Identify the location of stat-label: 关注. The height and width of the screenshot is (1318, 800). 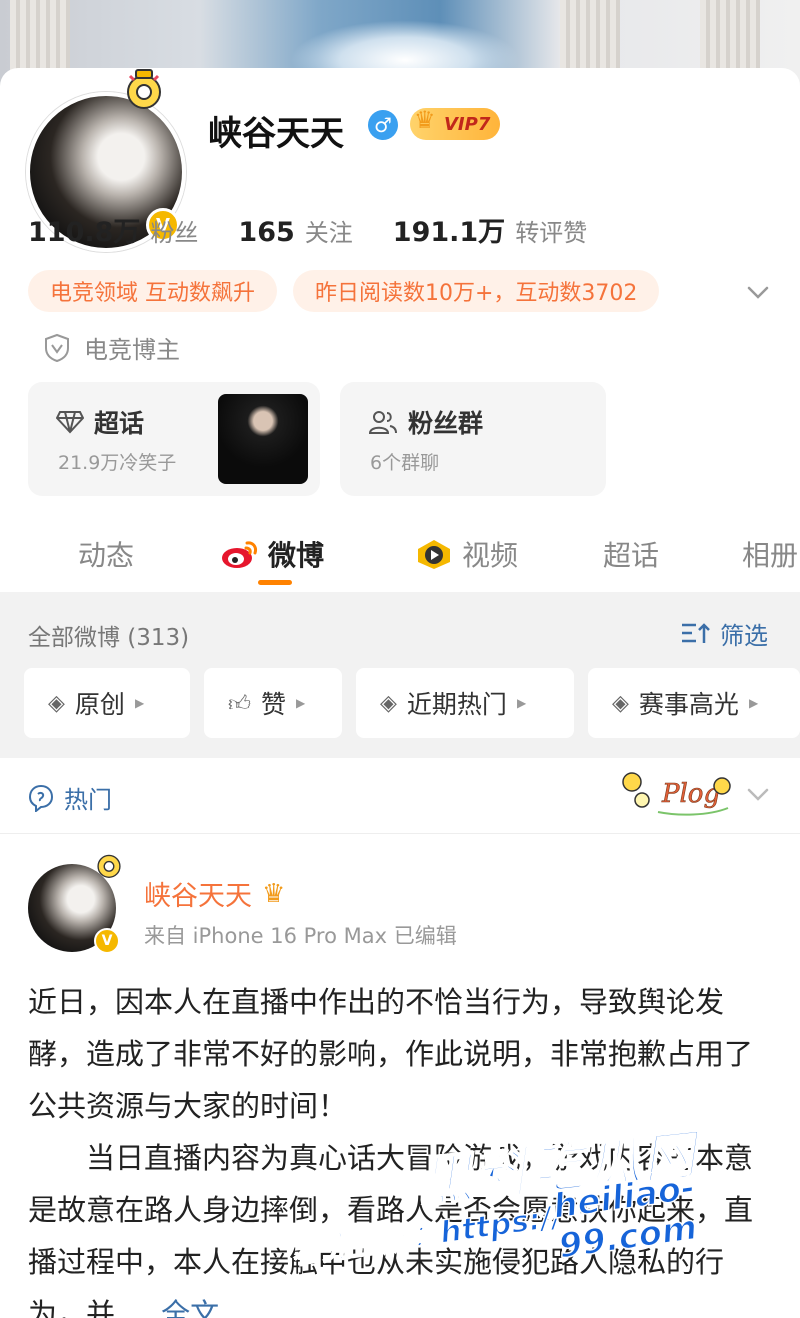
(328, 233).